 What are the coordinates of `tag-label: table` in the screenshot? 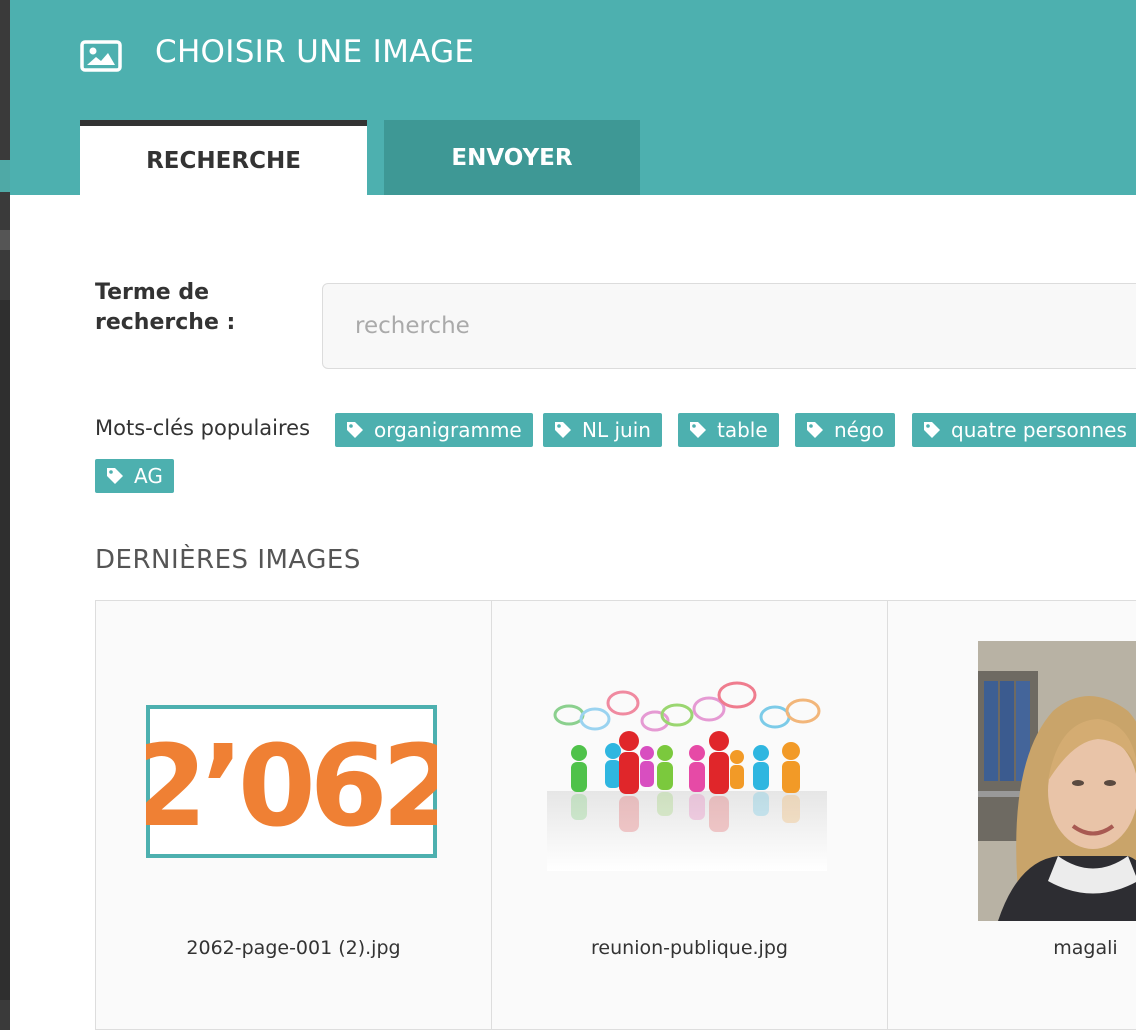 It's located at (742, 430).